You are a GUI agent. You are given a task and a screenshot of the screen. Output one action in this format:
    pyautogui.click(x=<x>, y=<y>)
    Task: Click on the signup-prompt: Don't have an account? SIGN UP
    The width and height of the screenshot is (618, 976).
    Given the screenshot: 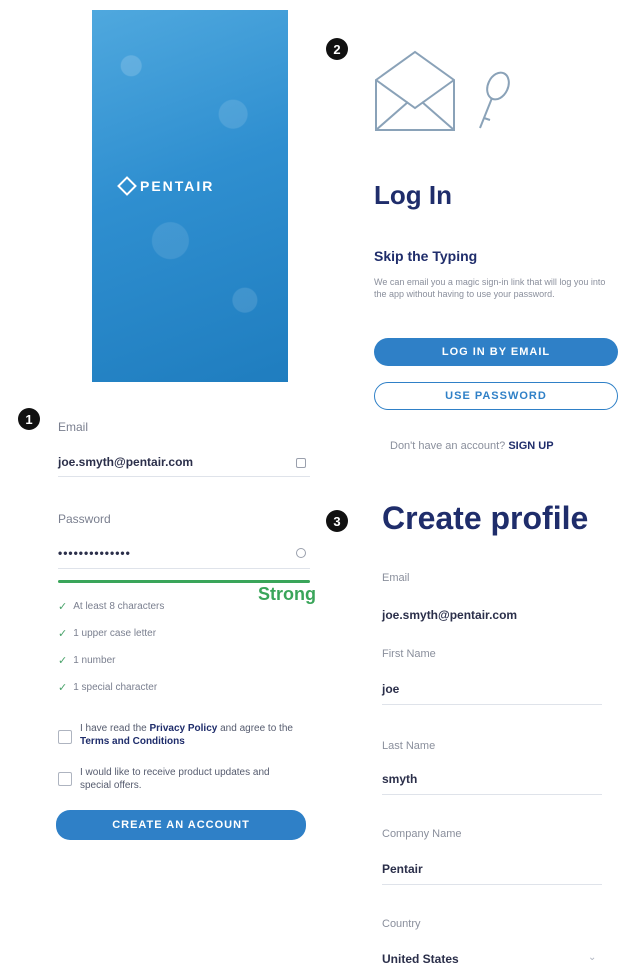 What is the action you would take?
    pyautogui.click(x=472, y=446)
    